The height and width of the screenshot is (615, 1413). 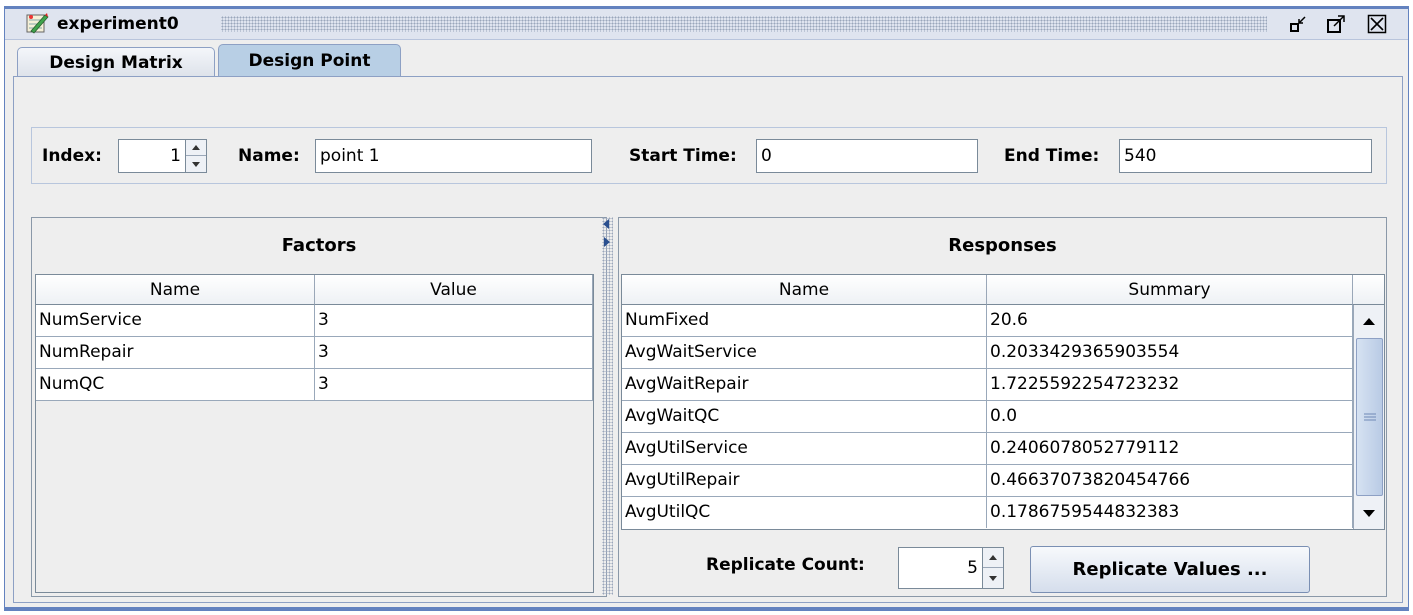 I want to click on end-time-field: 540, so click(x=1245, y=156).